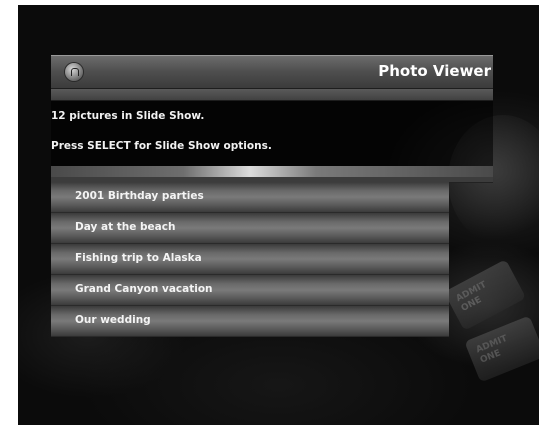 This screenshot has width=557, height=425. I want to click on list-item: Fishing trip to Alaska, so click(250, 259).